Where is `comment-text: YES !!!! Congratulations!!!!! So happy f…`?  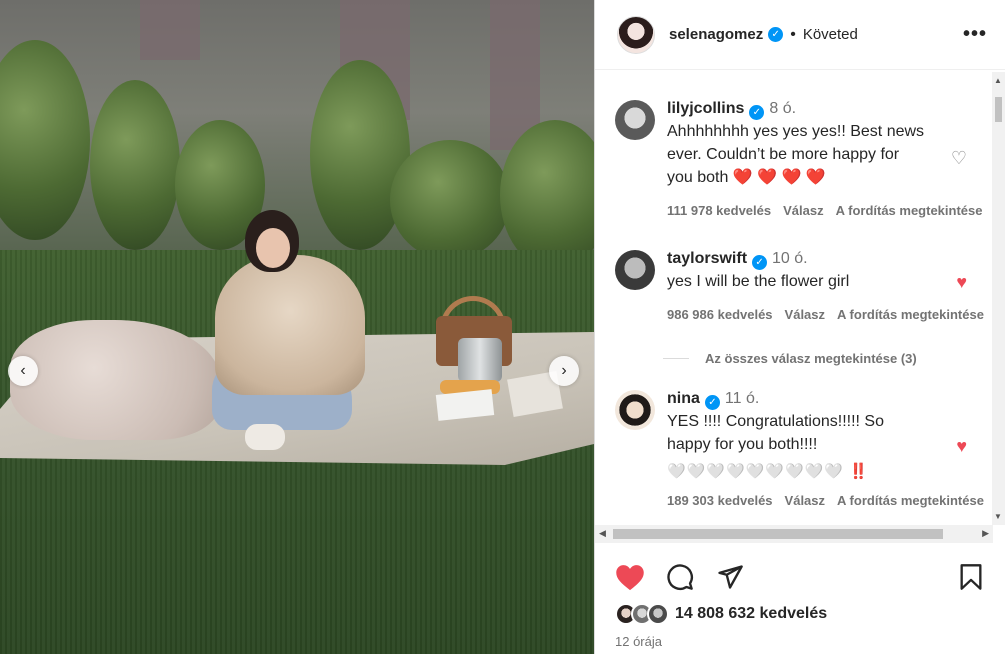
comment-text: YES !!!! Congratulations!!!!! So happy f… is located at coordinates (775, 433).